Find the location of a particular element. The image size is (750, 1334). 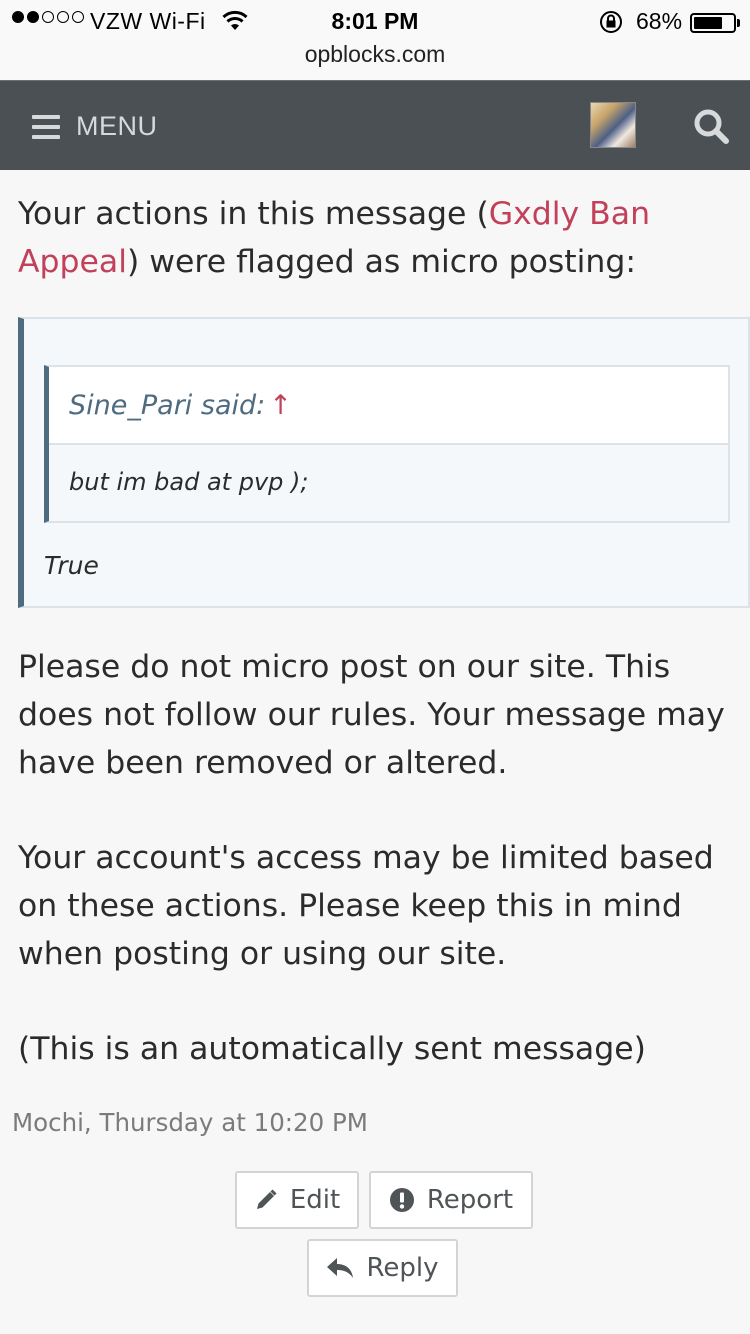

battery-icon is located at coordinates (713, 23).